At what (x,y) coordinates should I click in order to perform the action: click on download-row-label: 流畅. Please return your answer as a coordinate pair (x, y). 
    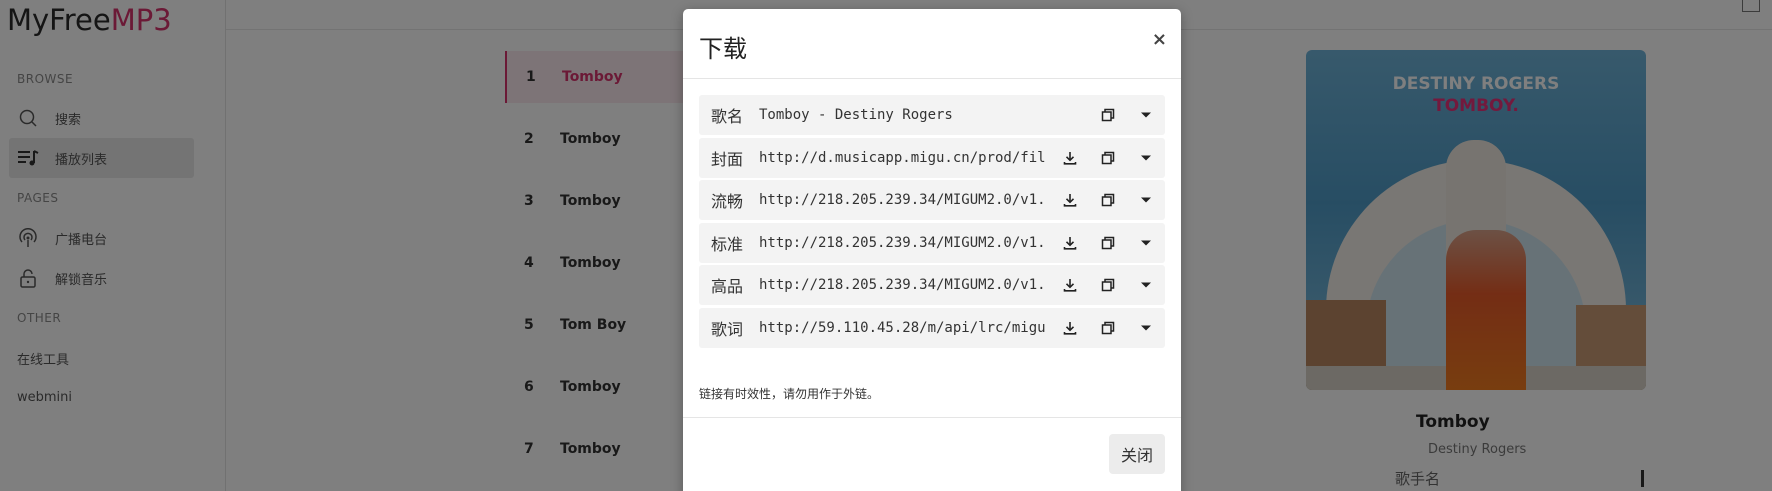
    Looking at the image, I should click on (727, 201).